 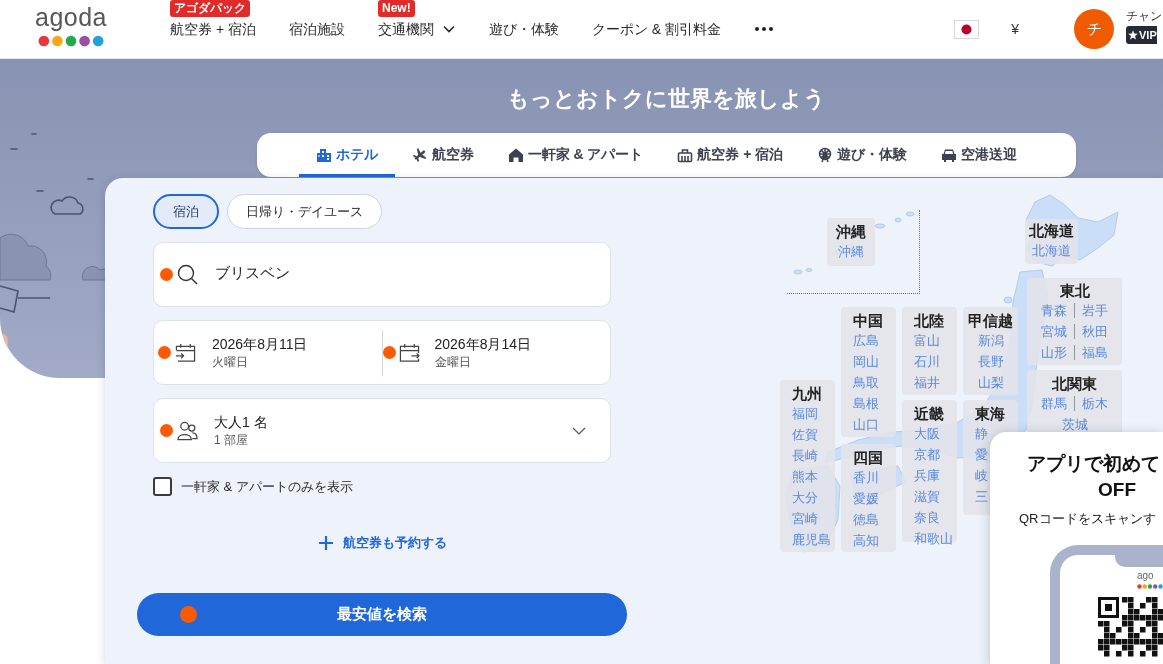 What do you see at coordinates (1093, 464) in the screenshot?
I see `promo-title: アプリで初めて` at bounding box center [1093, 464].